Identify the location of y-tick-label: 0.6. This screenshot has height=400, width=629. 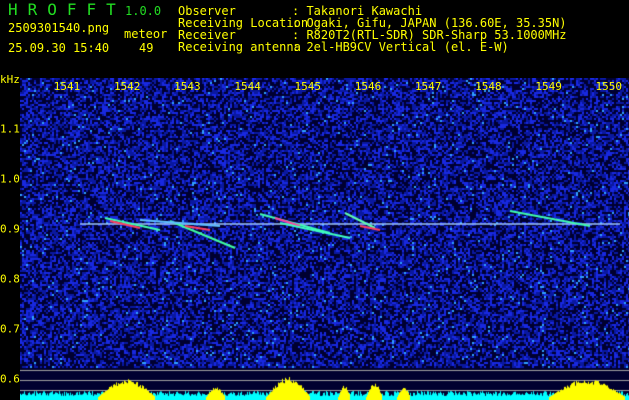
(10, 379).